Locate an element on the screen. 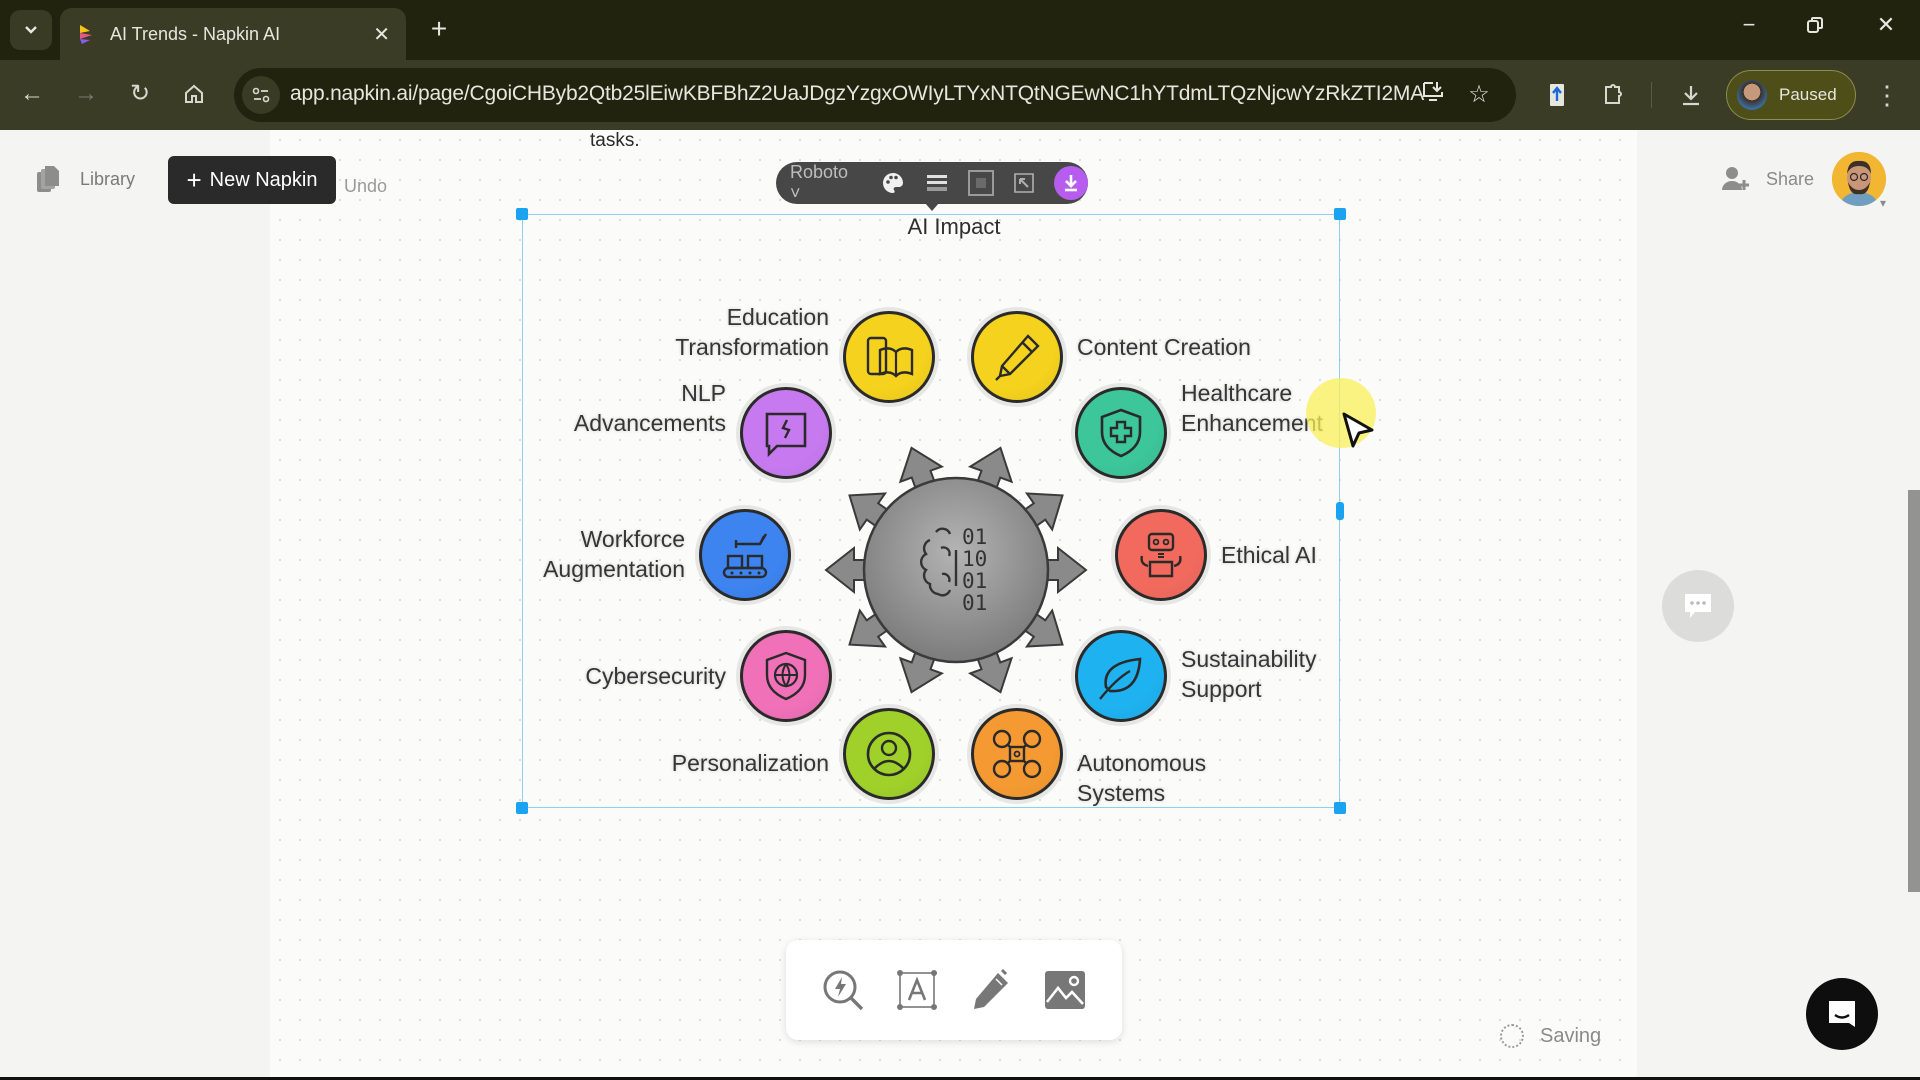  toolbar-pointer is located at coordinates (932, 207).